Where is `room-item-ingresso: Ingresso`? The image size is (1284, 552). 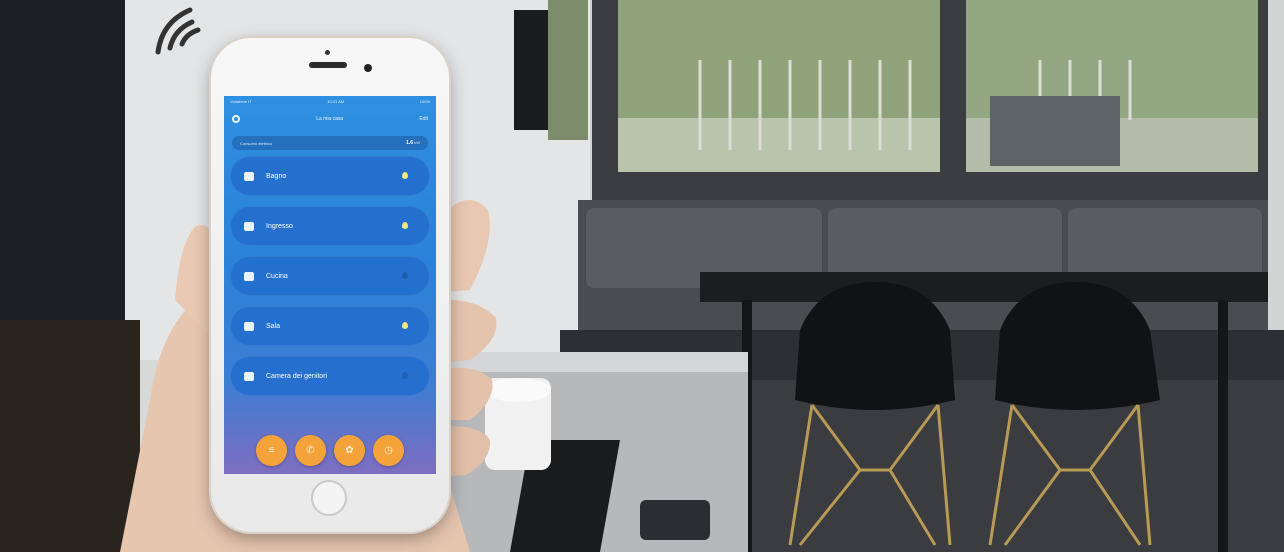 room-item-ingresso: Ingresso is located at coordinates (330, 226).